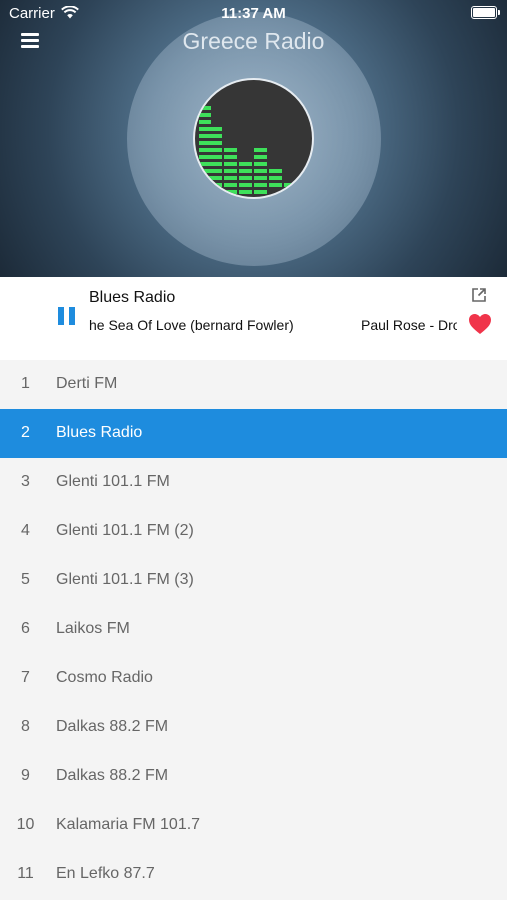 The height and width of the screenshot is (900, 507). What do you see at coordinates (253, 727) in the screenshot?
I see `station-row: 8 Dalkas 88.2 FM` at bounding box center [253, 727].